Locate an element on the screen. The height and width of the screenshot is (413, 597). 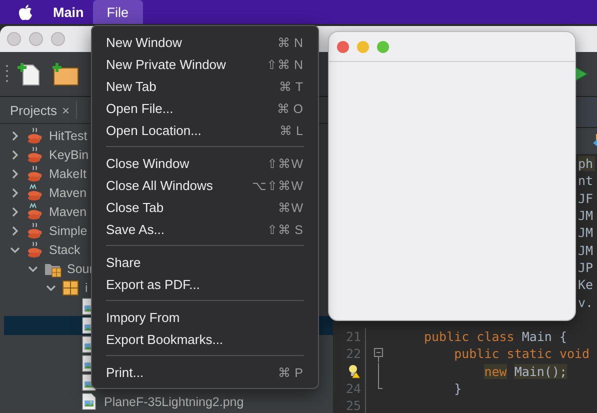
tree-item-label: Simple is located at coordinates (68, 231).